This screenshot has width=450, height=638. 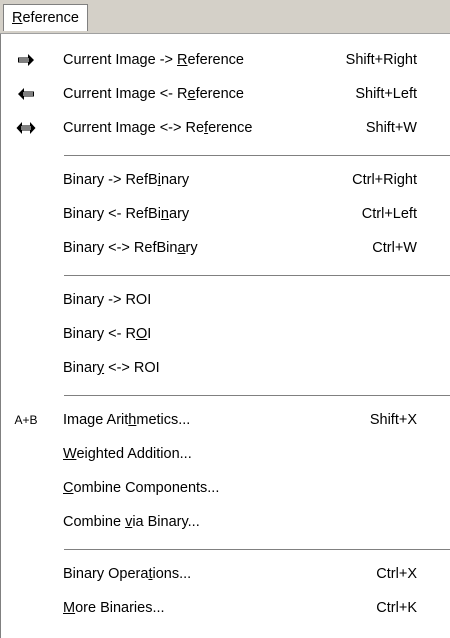 What do you see at coordinates (125, 94) in the screenshot?
I see `label-text: Current Image <- R` at bounding box center [125, 94].